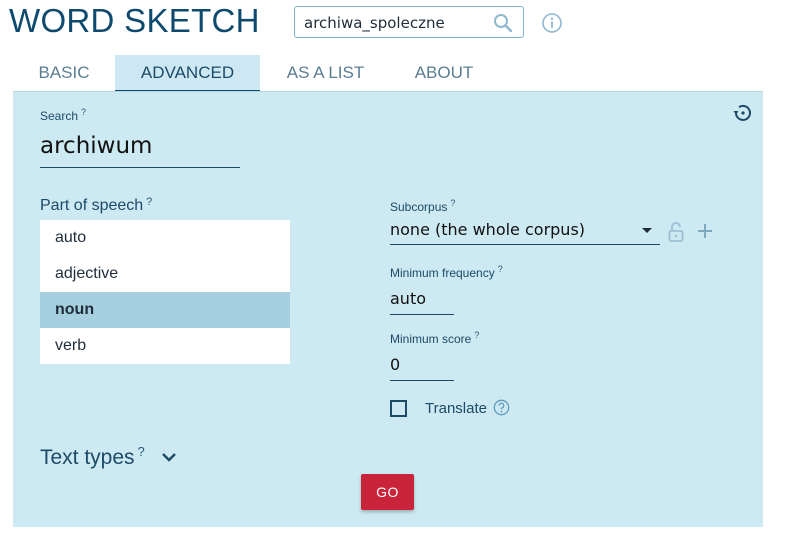 This screenshot has width=807, height=541. Describe the element at coordinates (59, 116) in the screenshot. I see `search-label-text: Search` at that location.